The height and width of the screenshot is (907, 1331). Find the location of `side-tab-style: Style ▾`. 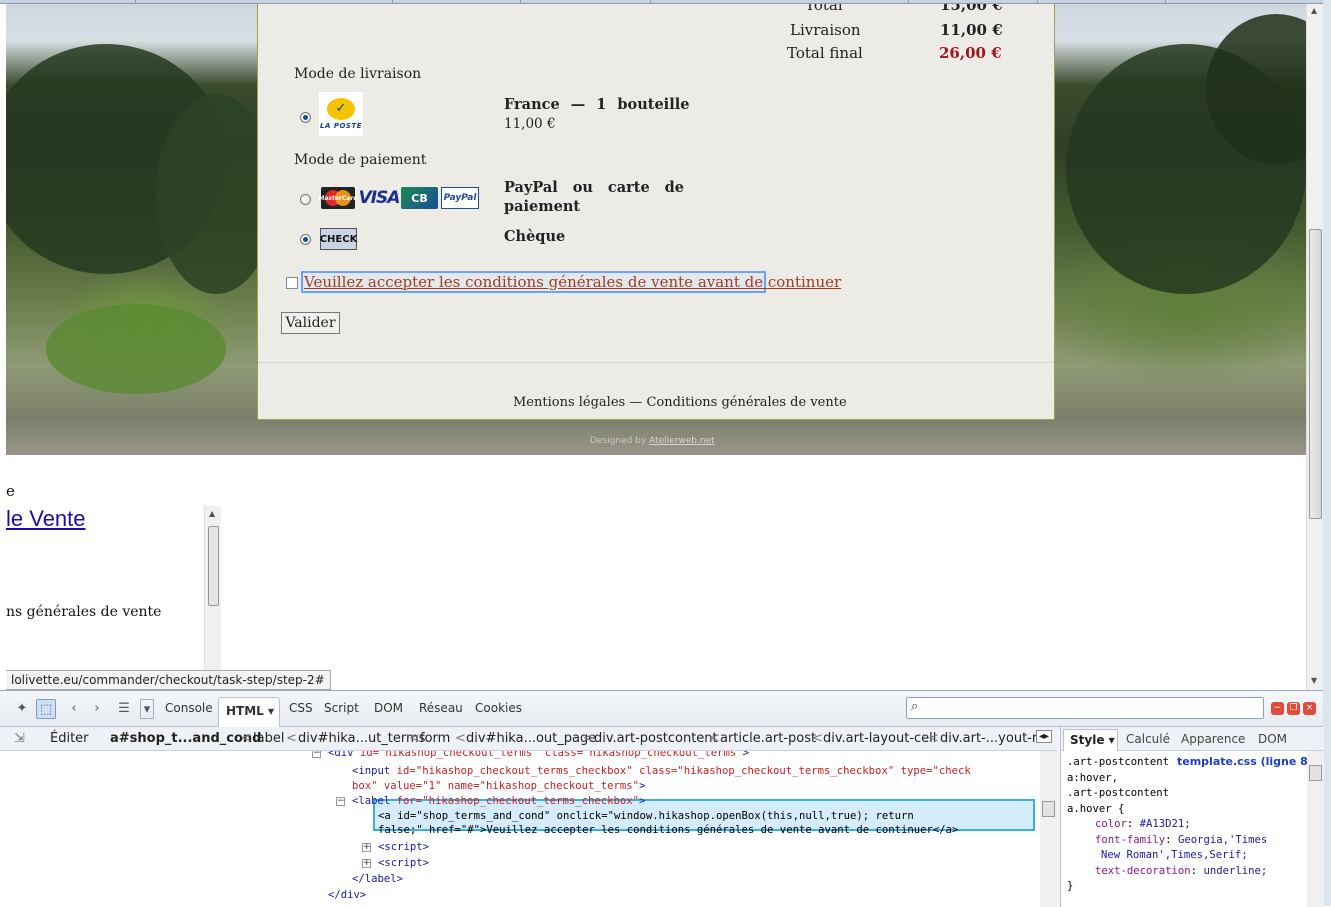

side-tab-style: Style ▾ is located at coordinates (1090, 740).